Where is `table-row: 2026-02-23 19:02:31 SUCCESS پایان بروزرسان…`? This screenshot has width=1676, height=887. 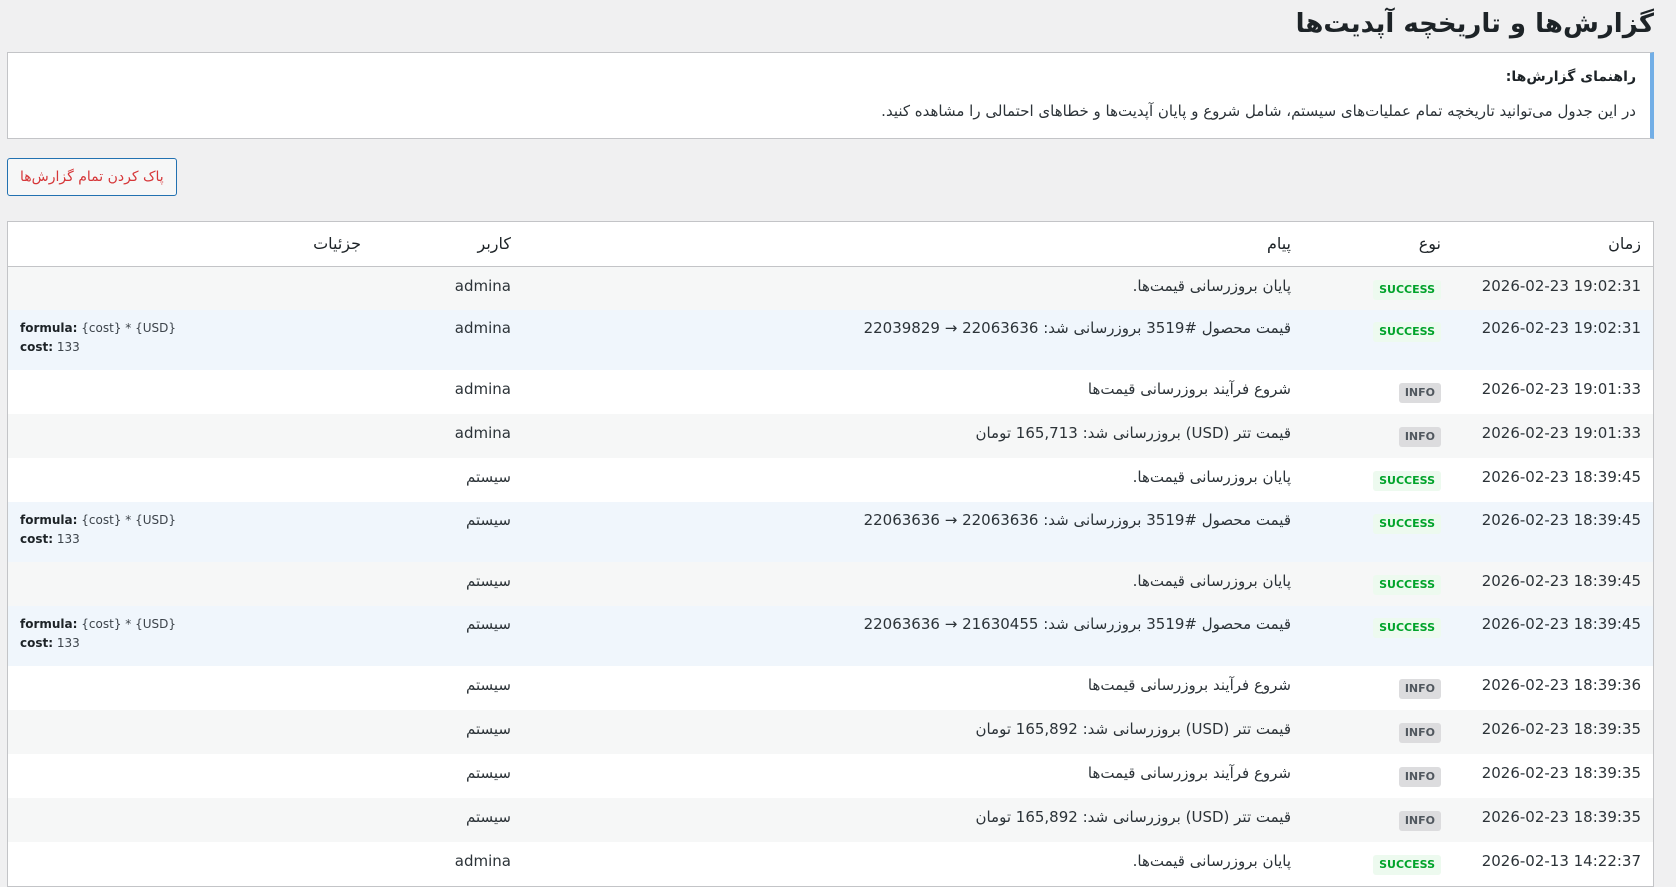
table-row: 2026-02-23 19:02:31 SUCCESS پایان بروزرسان… is located at coordinates (830, 288).